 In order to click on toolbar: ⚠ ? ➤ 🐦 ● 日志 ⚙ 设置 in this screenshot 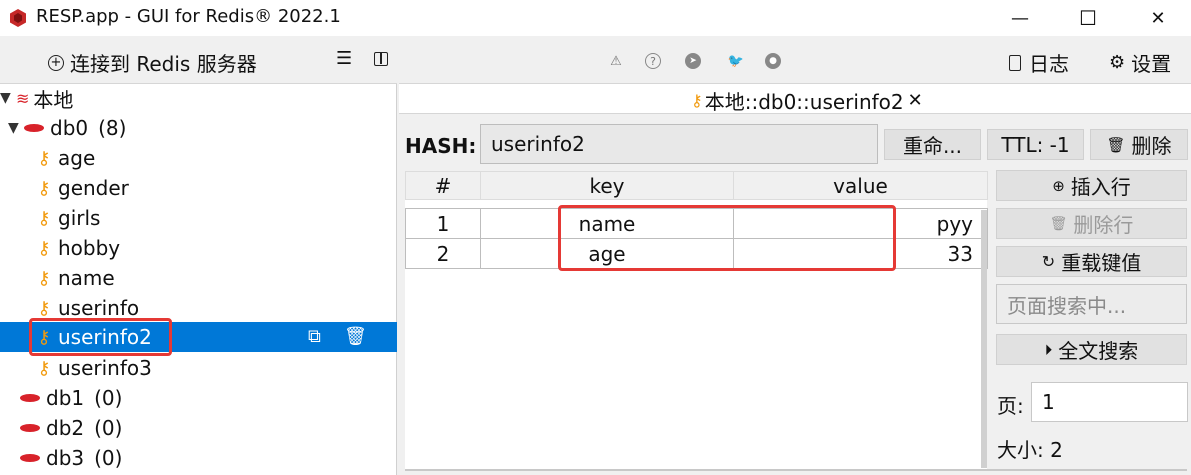, I will do `click(795, 61)`.